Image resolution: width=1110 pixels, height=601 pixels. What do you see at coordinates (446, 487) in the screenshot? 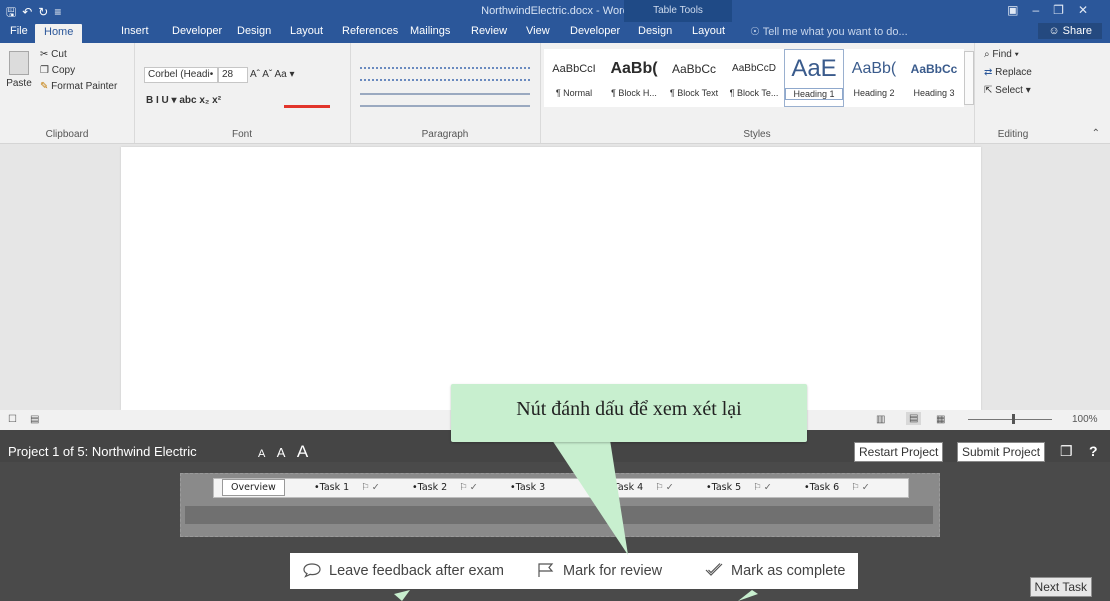
I see `task-tab-2: •Task 2 ⚐✓` at bounding box center [446, 487].